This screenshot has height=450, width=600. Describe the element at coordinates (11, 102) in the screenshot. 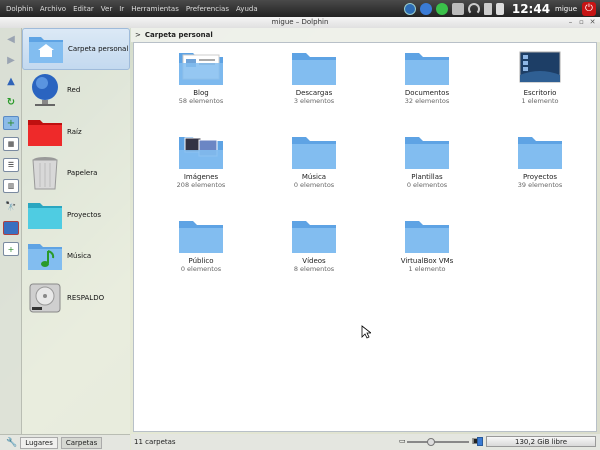

I see `reload-icon: ↻` at that location.